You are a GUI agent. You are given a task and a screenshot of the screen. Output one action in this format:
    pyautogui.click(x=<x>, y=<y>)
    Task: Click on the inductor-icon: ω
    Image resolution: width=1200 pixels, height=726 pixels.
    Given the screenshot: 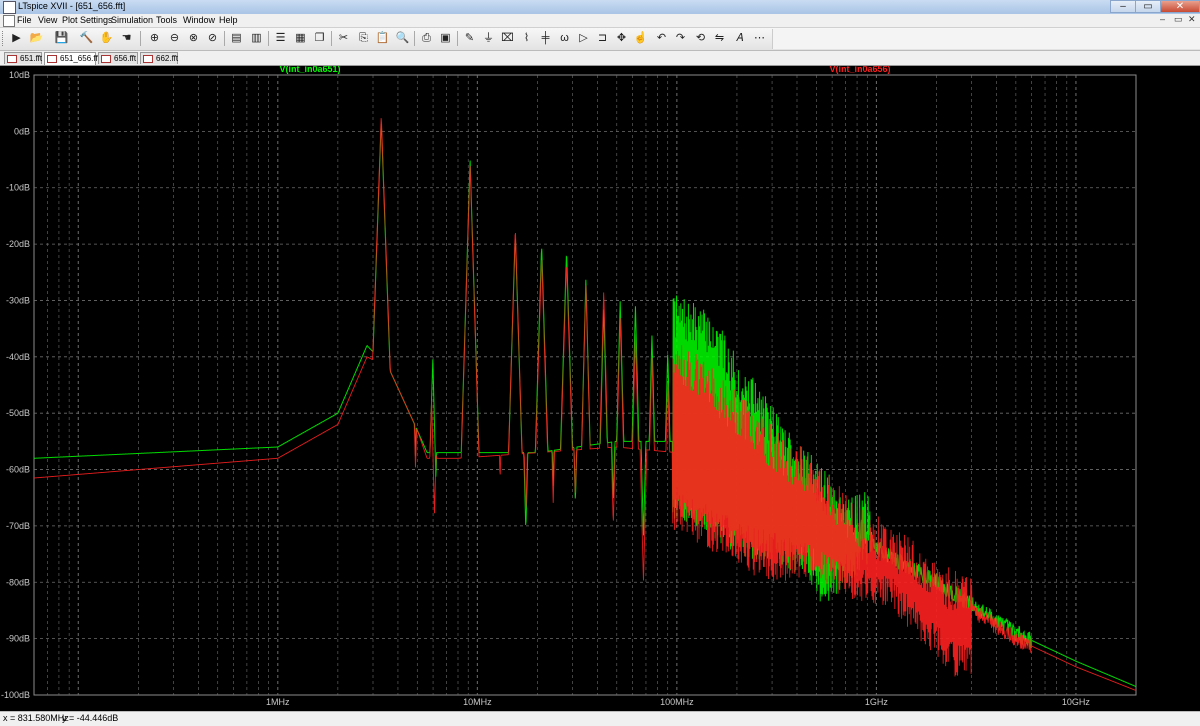 What is the action you would take?
    pyautogui.click(x=564, y=38)
    